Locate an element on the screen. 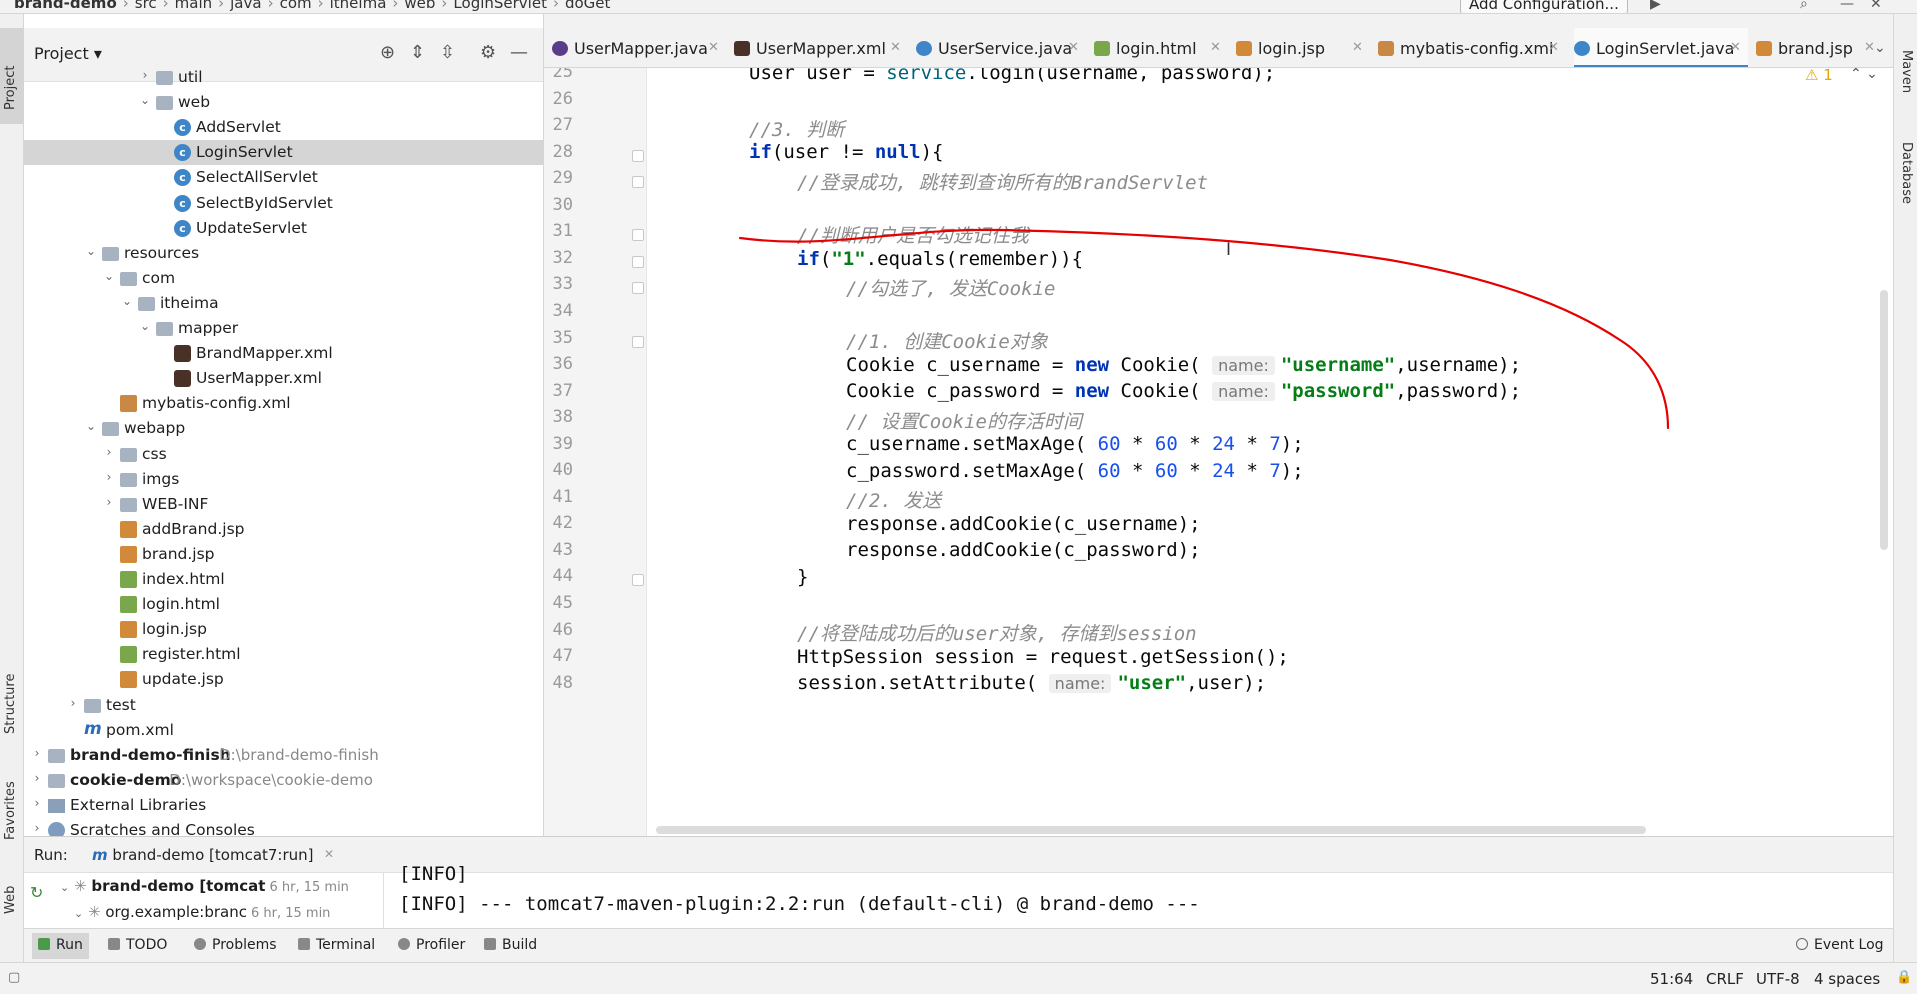  tab-profiler: Profiler is located at coordinates (431, 945).